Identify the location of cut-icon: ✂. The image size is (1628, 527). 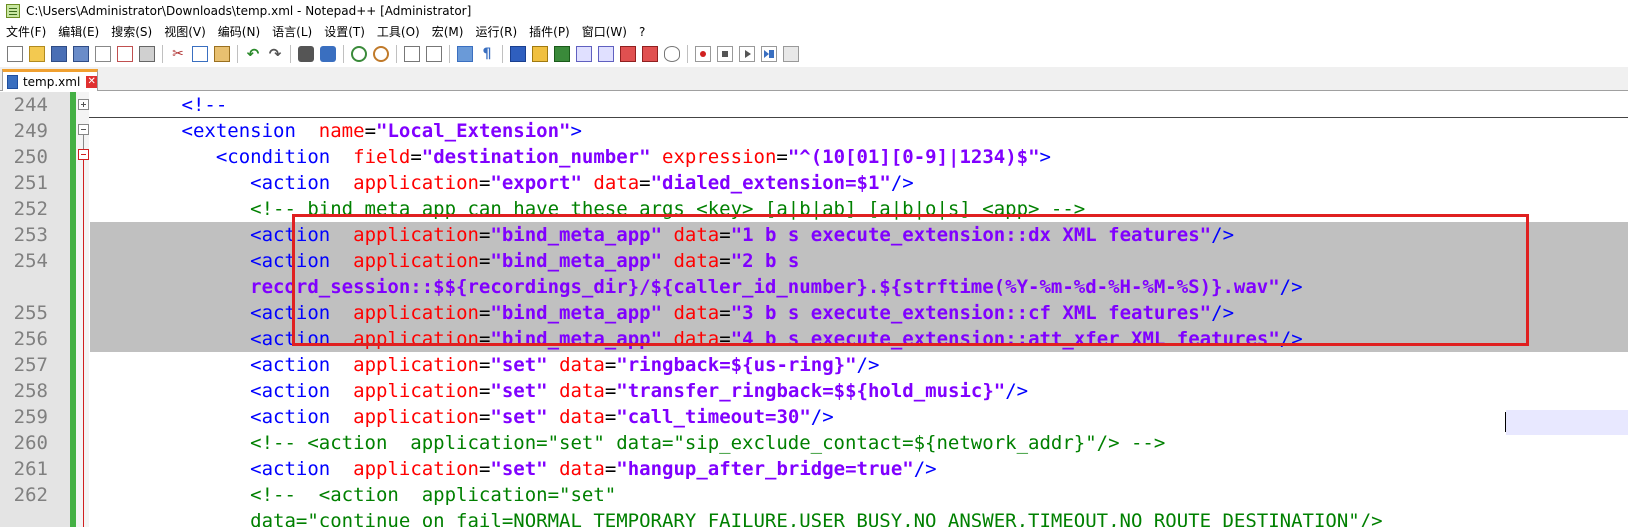
(178, 54).